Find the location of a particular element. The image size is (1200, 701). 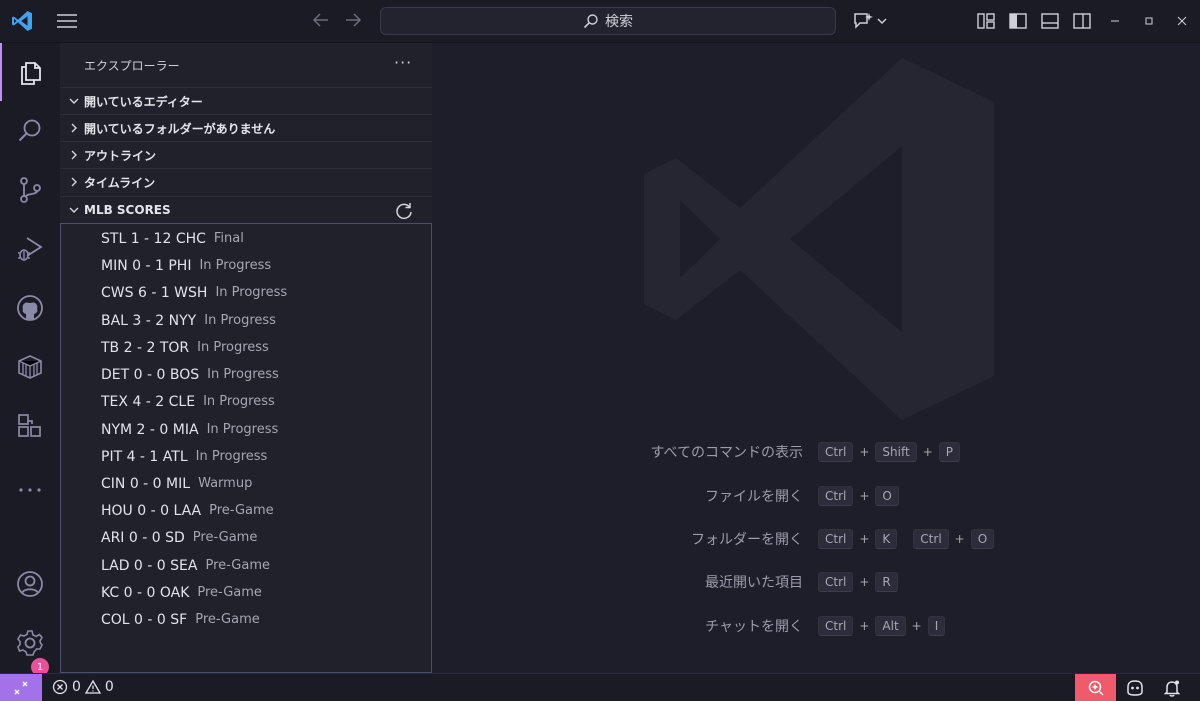

problems-indicator: 0 0 is located at coordinates (83, 687).